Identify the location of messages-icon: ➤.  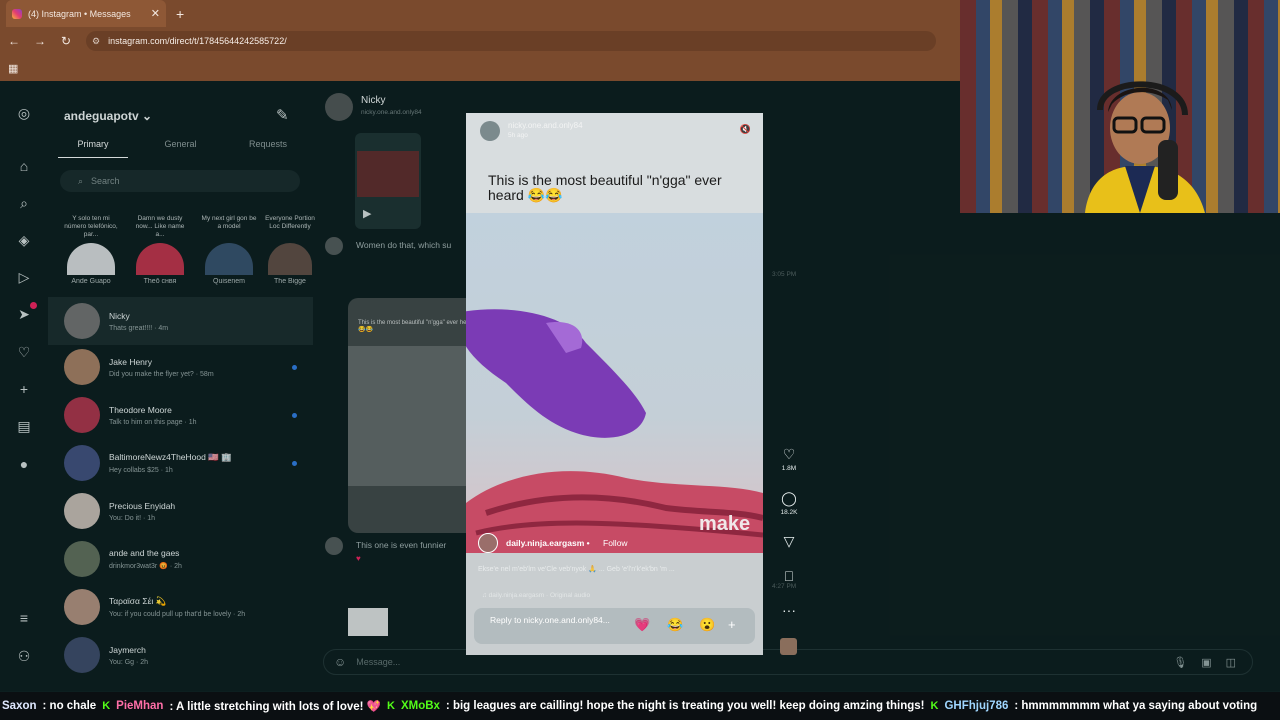
(26, 312).